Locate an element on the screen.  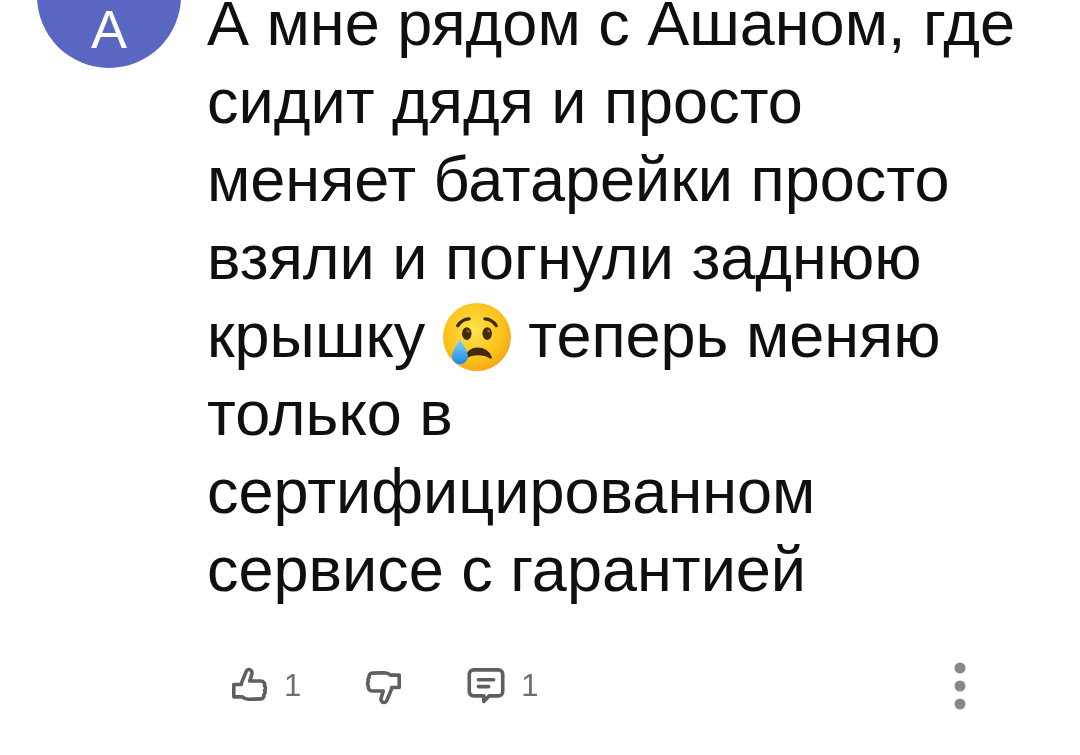
comment-icon is located at coordinates (486, 686).